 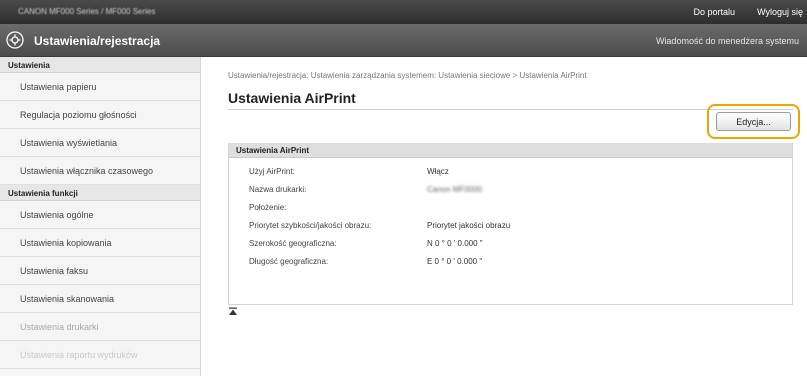 I want to click on gear-settings-icon, so click(x=15, y=40).